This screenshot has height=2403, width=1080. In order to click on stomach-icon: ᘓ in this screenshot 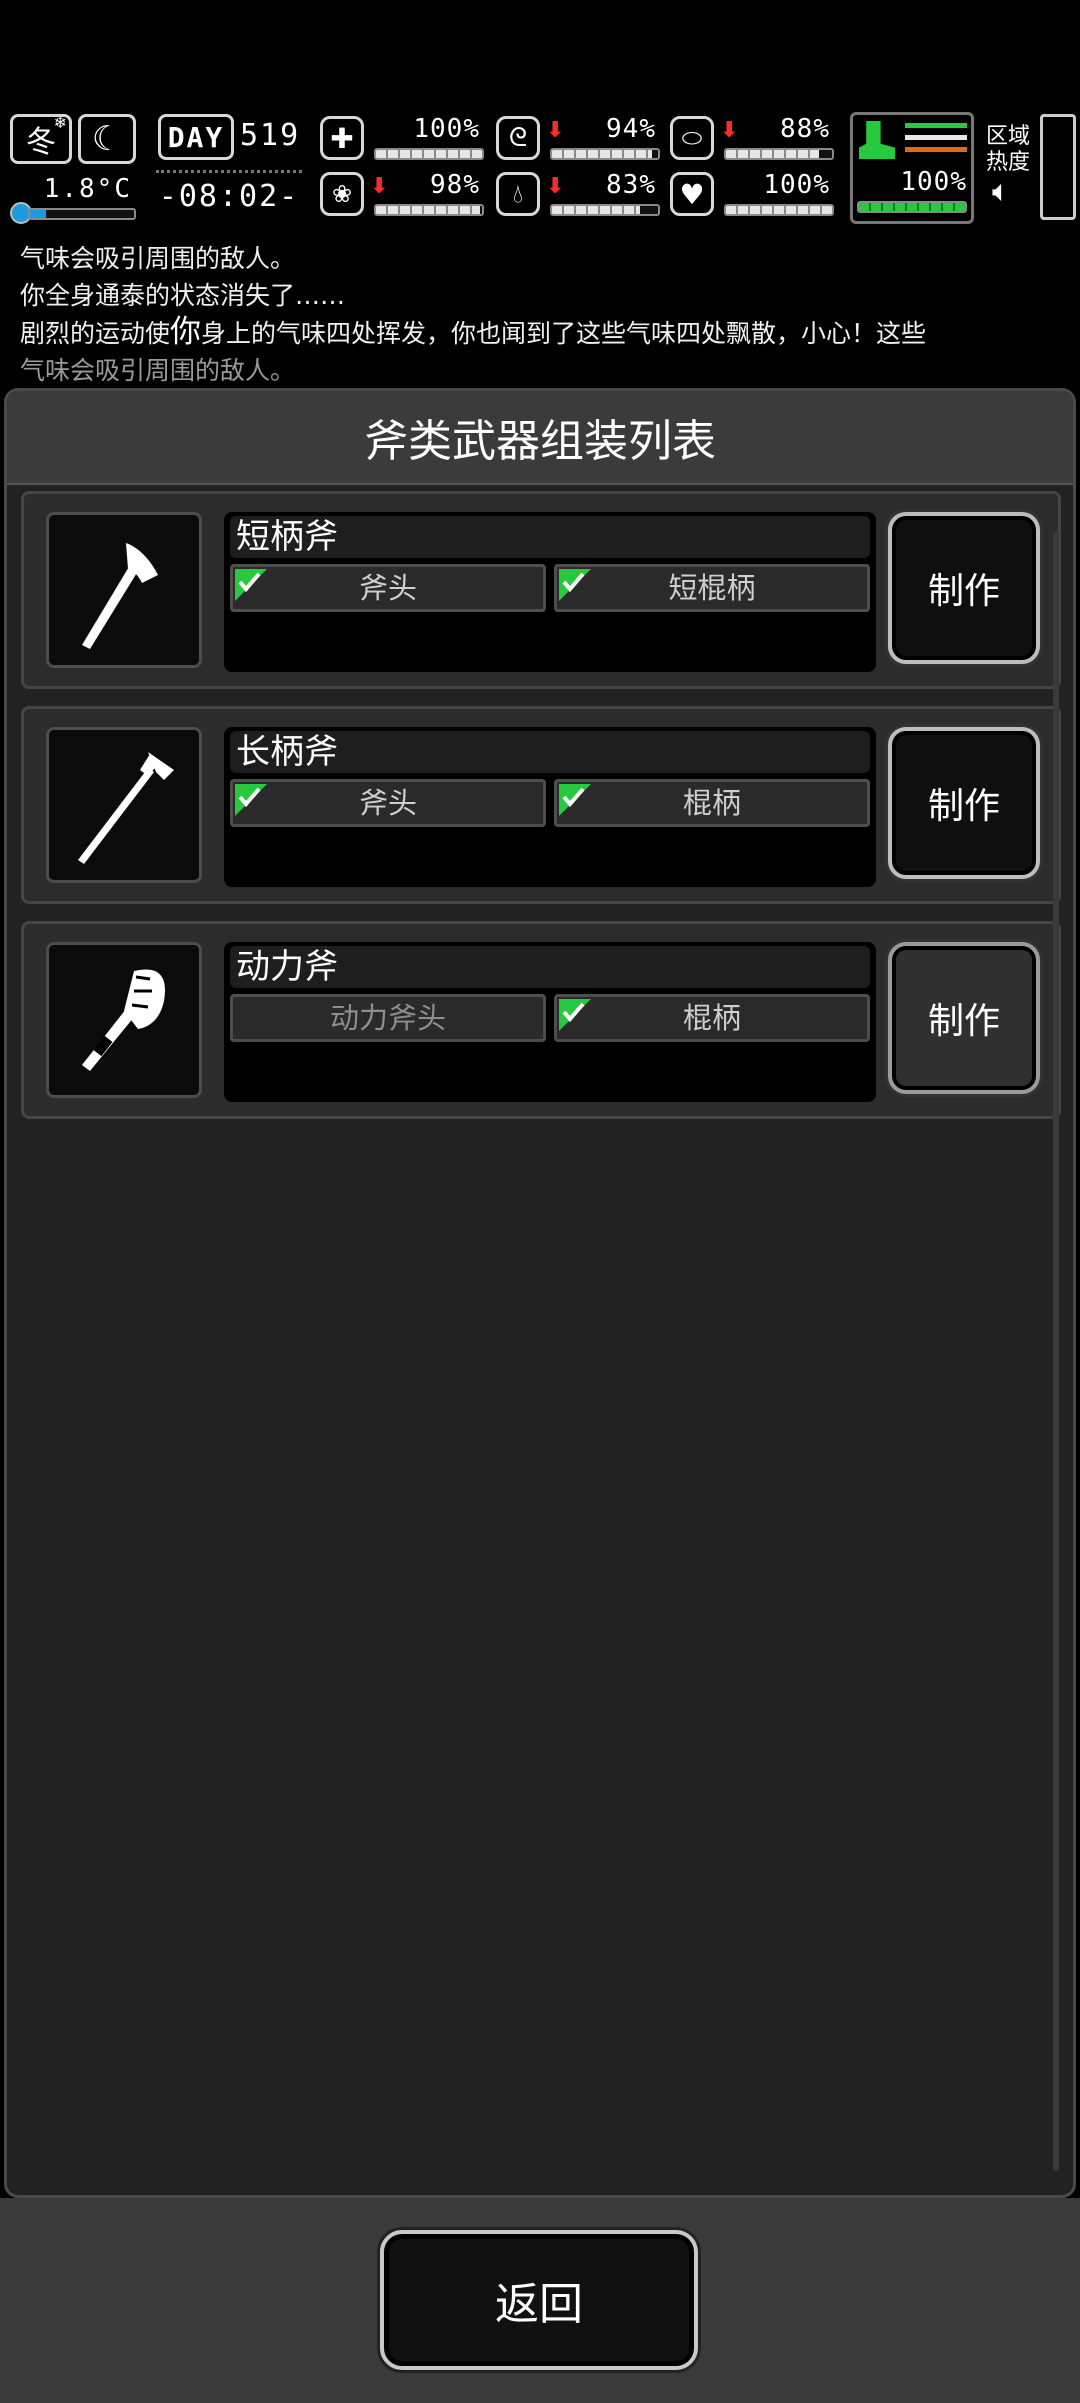, I will do `click(518, 138)`.